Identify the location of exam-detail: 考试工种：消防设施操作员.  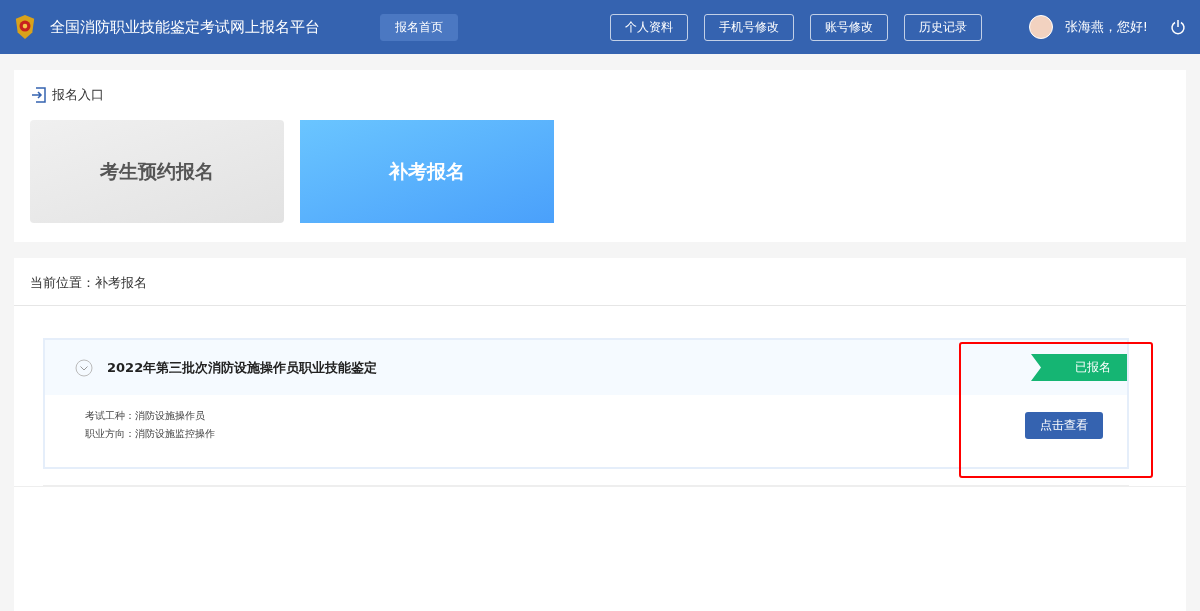
(145, 416).